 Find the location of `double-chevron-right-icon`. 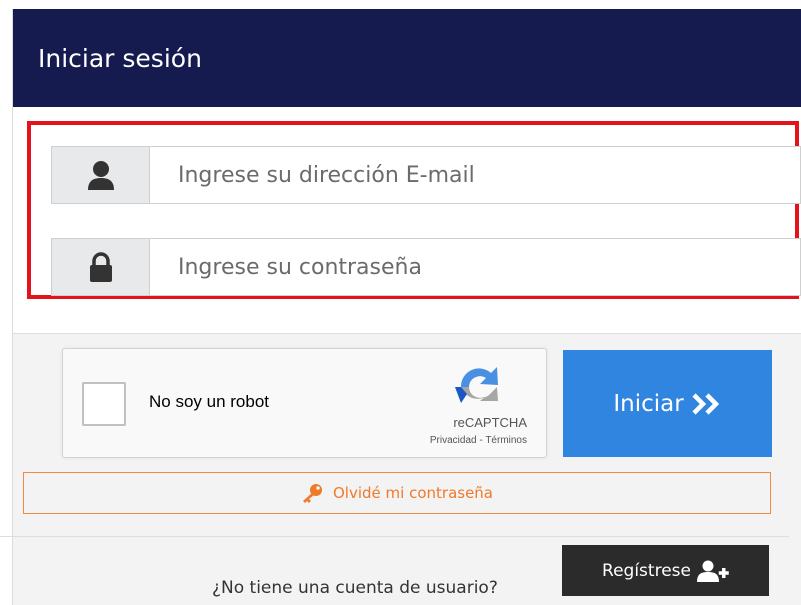

double-chevron-right-icon is located at coordinates (705, 403).